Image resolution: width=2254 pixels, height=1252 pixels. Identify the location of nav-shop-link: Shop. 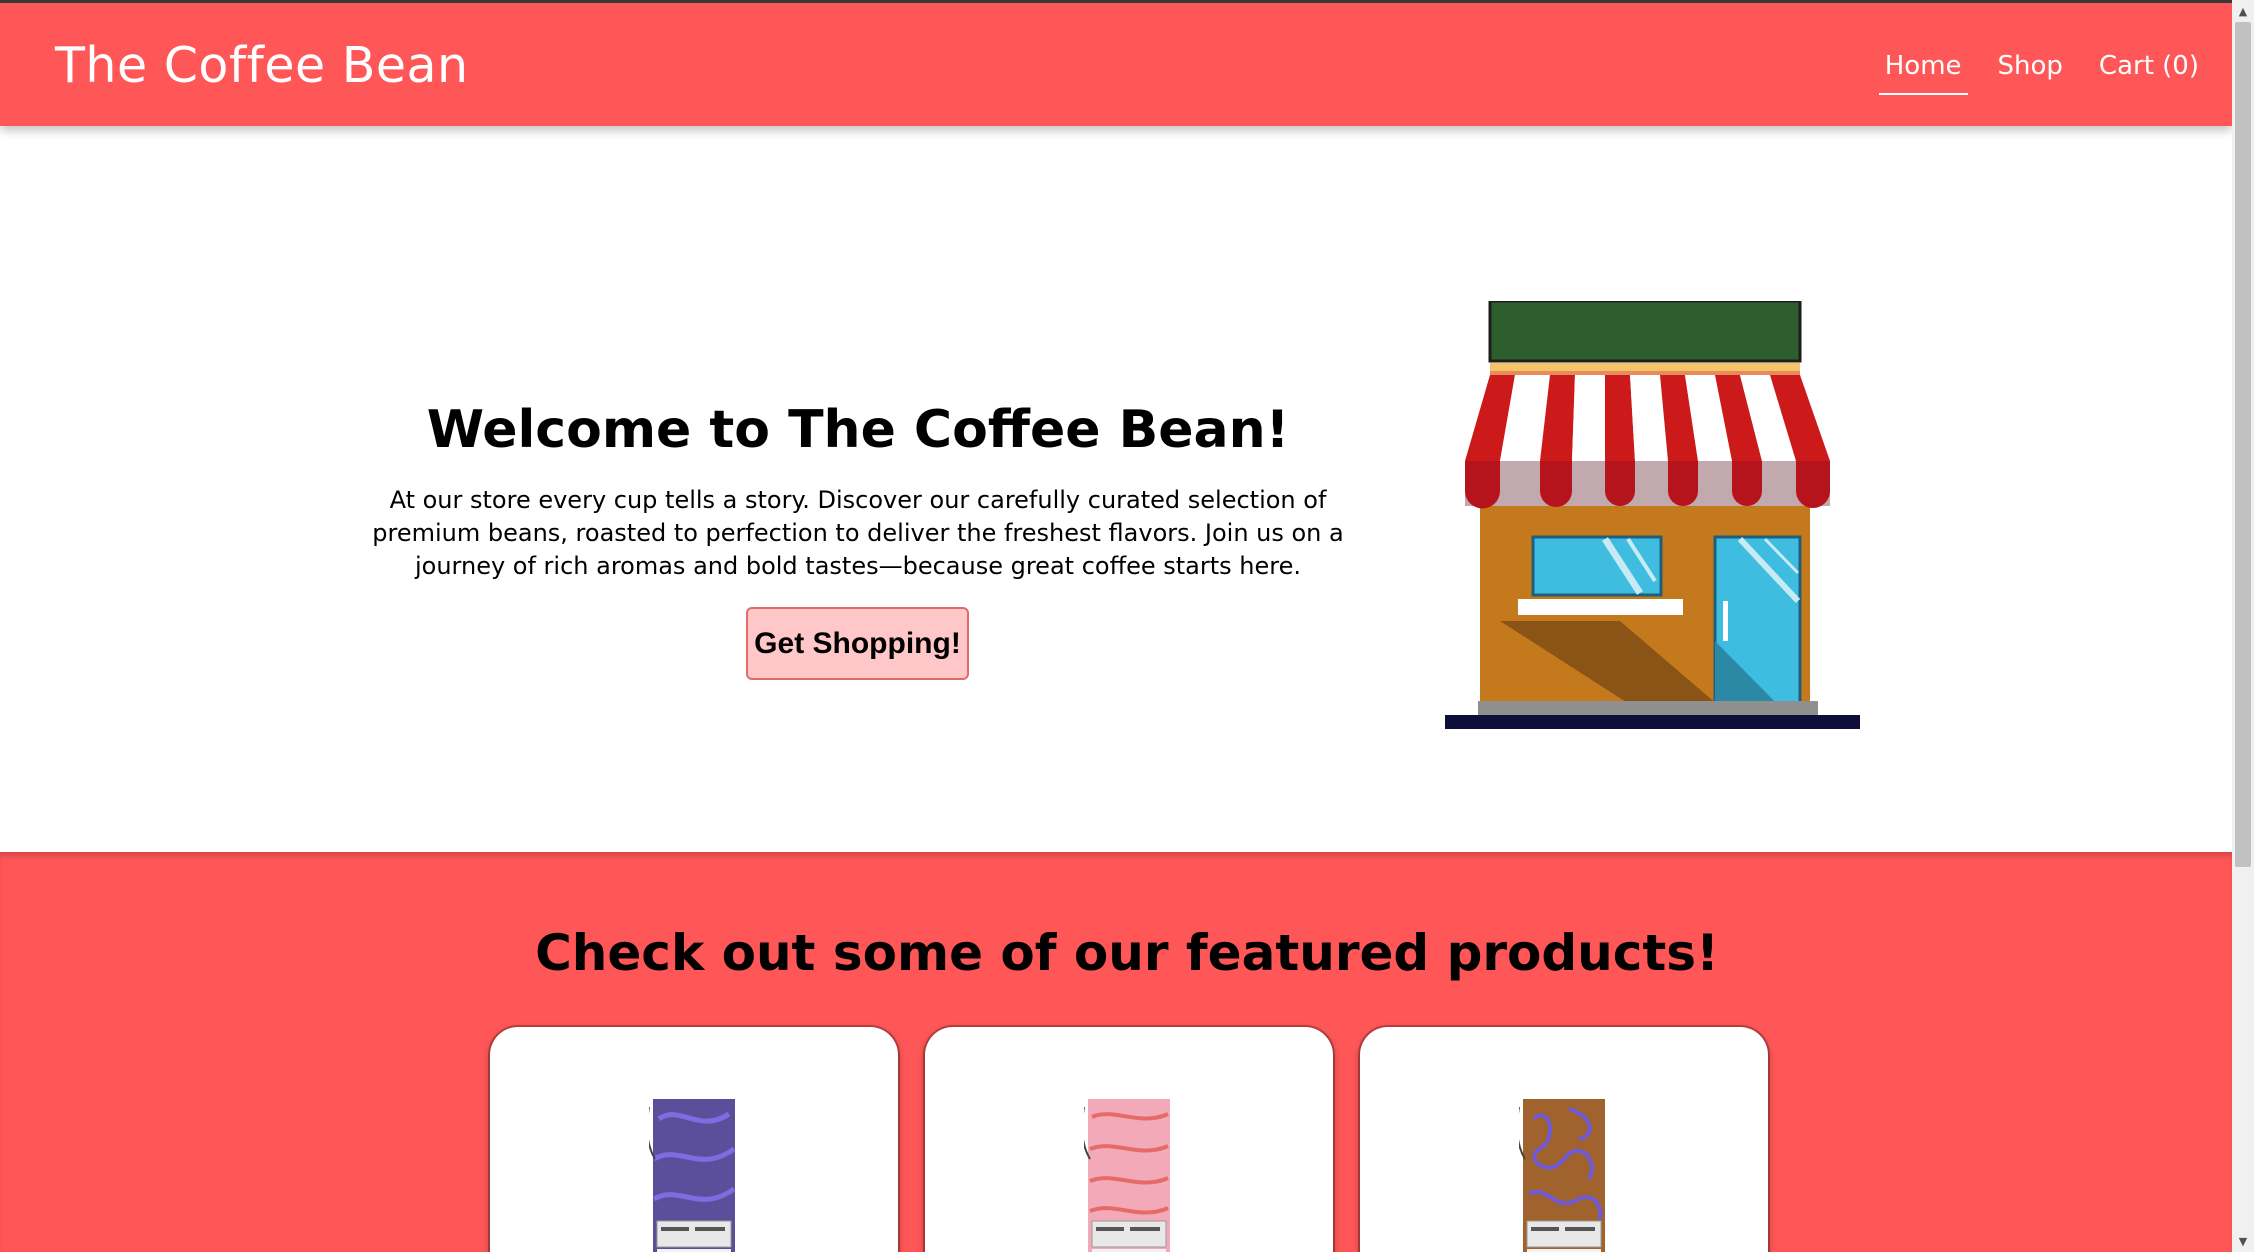
(2030, 66).